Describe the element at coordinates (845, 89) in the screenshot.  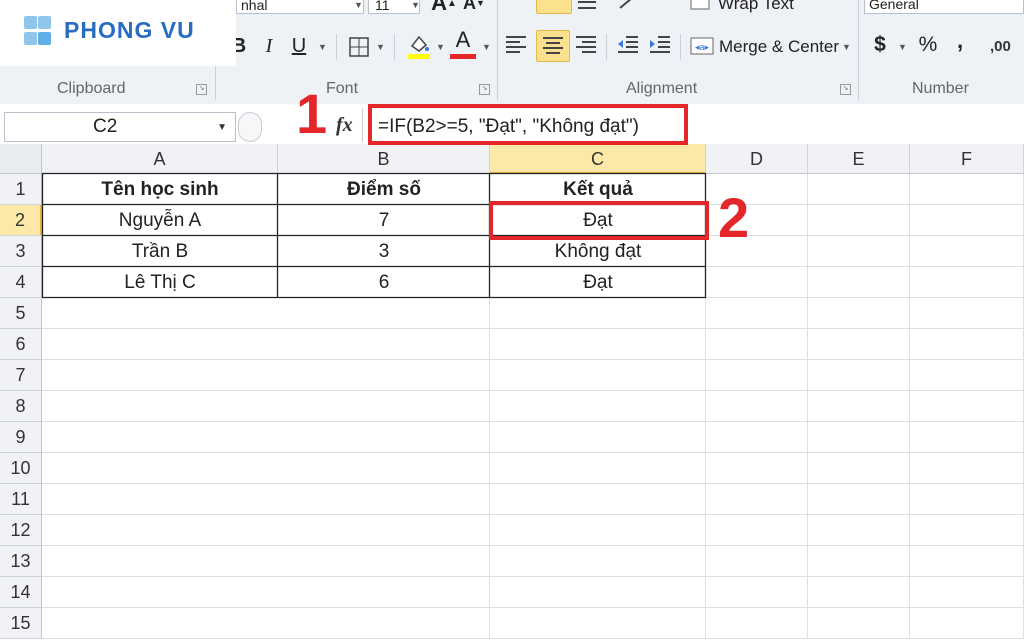
I see `alignment-launcher-icon: ↘` at that location.